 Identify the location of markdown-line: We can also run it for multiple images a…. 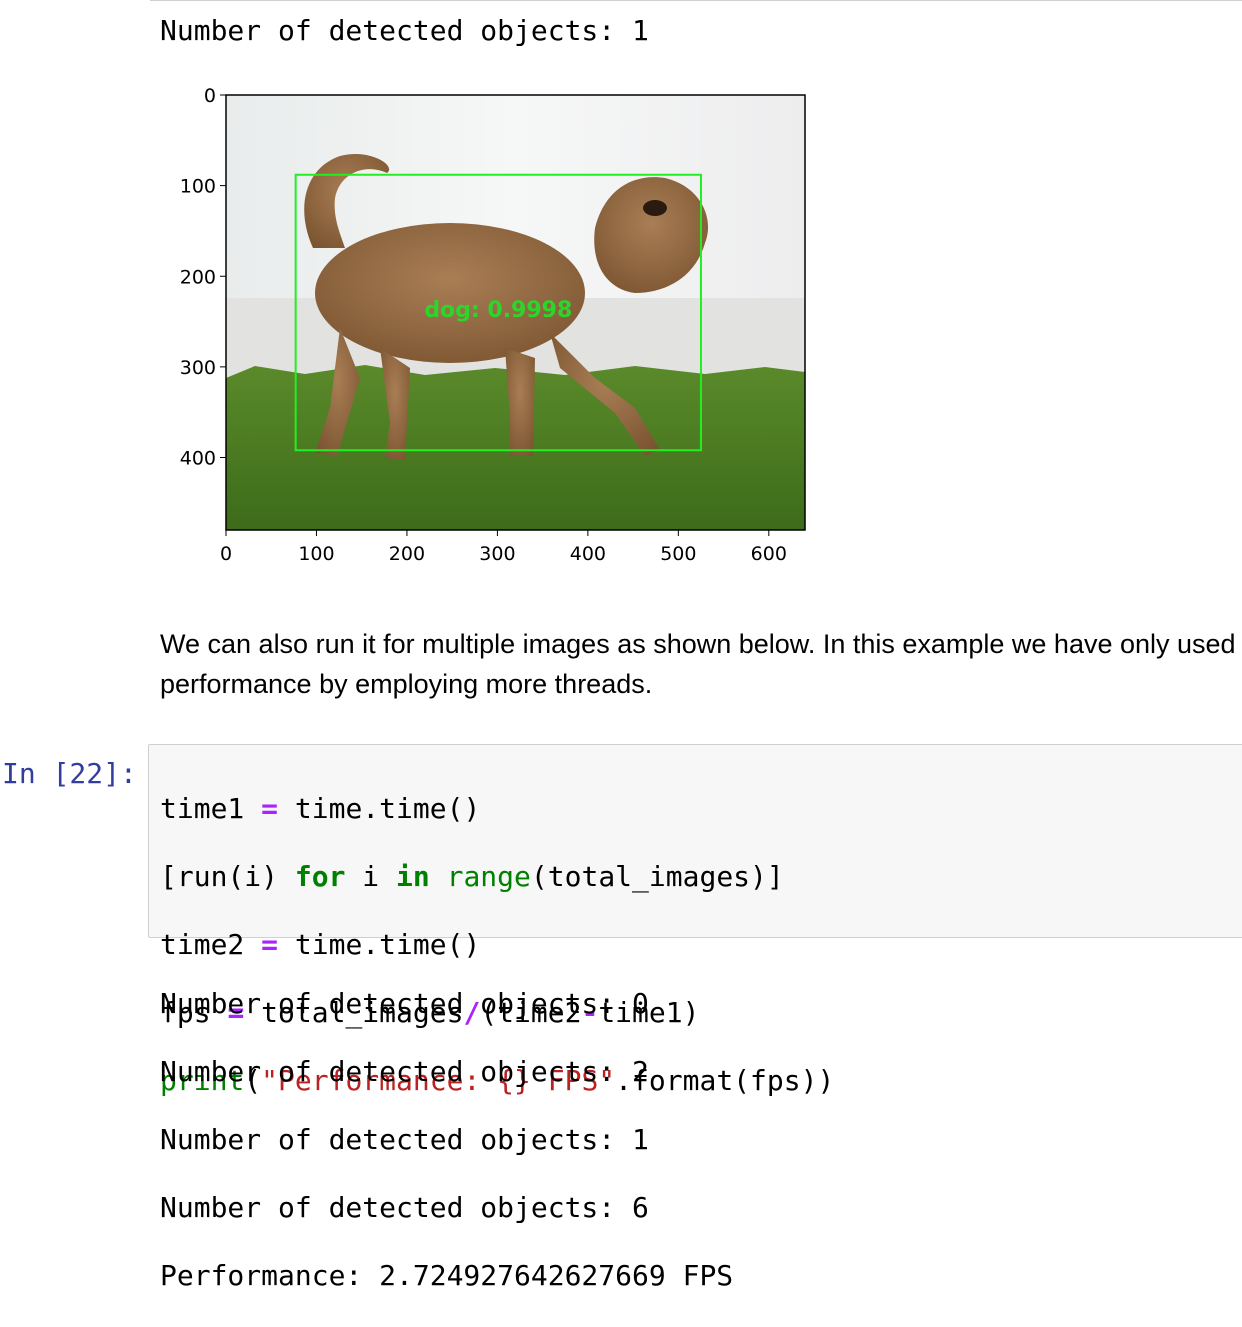
(698, 644).